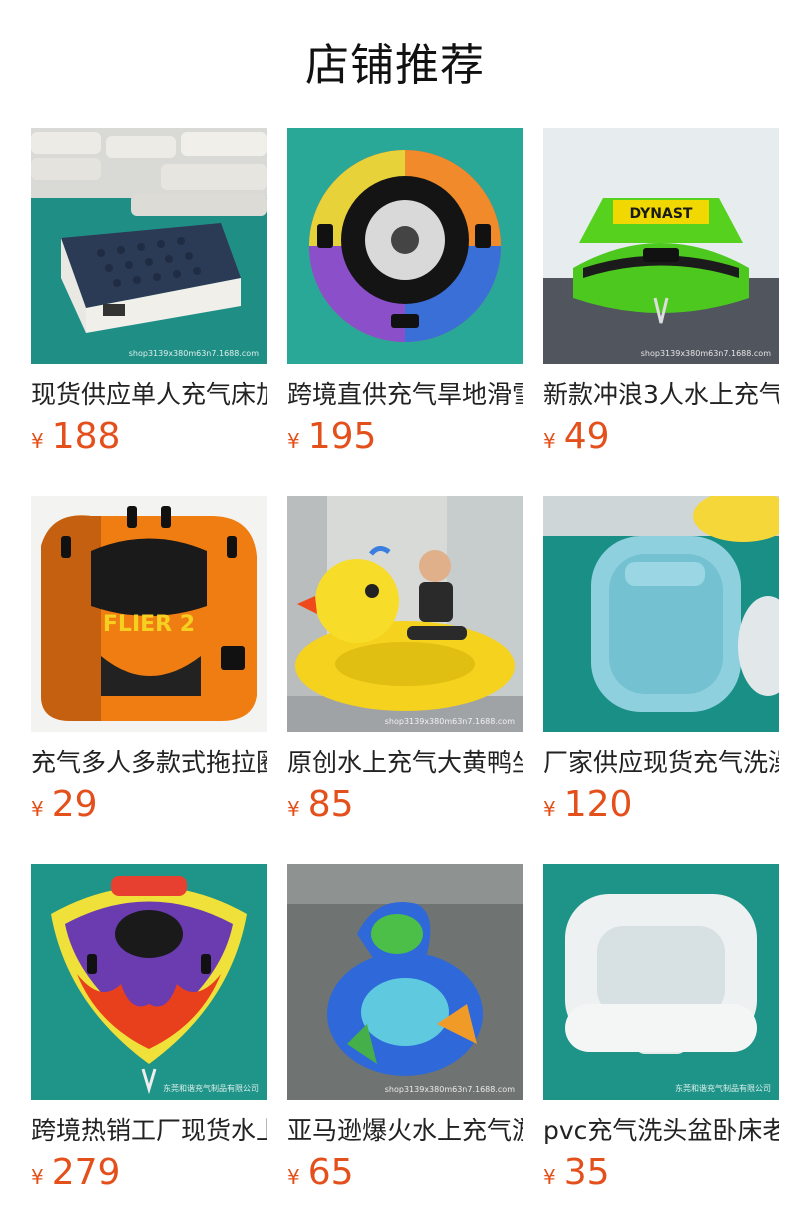  Describe the element at coordinates (86, 1172) in the screenshot. I see `price-amount: 279` at that location.